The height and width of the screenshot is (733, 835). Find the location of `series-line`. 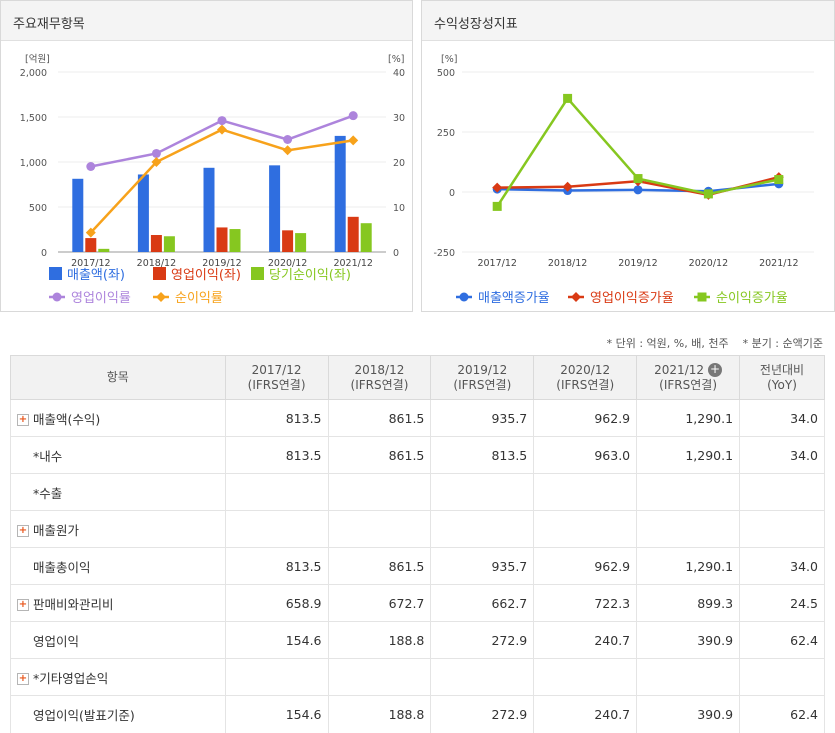

series-line is located at coordinates (221, 181).